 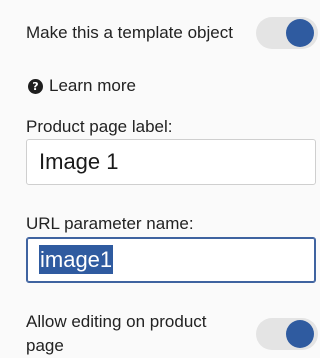 I want to click on learn-more-label: Learn more, so click(x=92, y=85).